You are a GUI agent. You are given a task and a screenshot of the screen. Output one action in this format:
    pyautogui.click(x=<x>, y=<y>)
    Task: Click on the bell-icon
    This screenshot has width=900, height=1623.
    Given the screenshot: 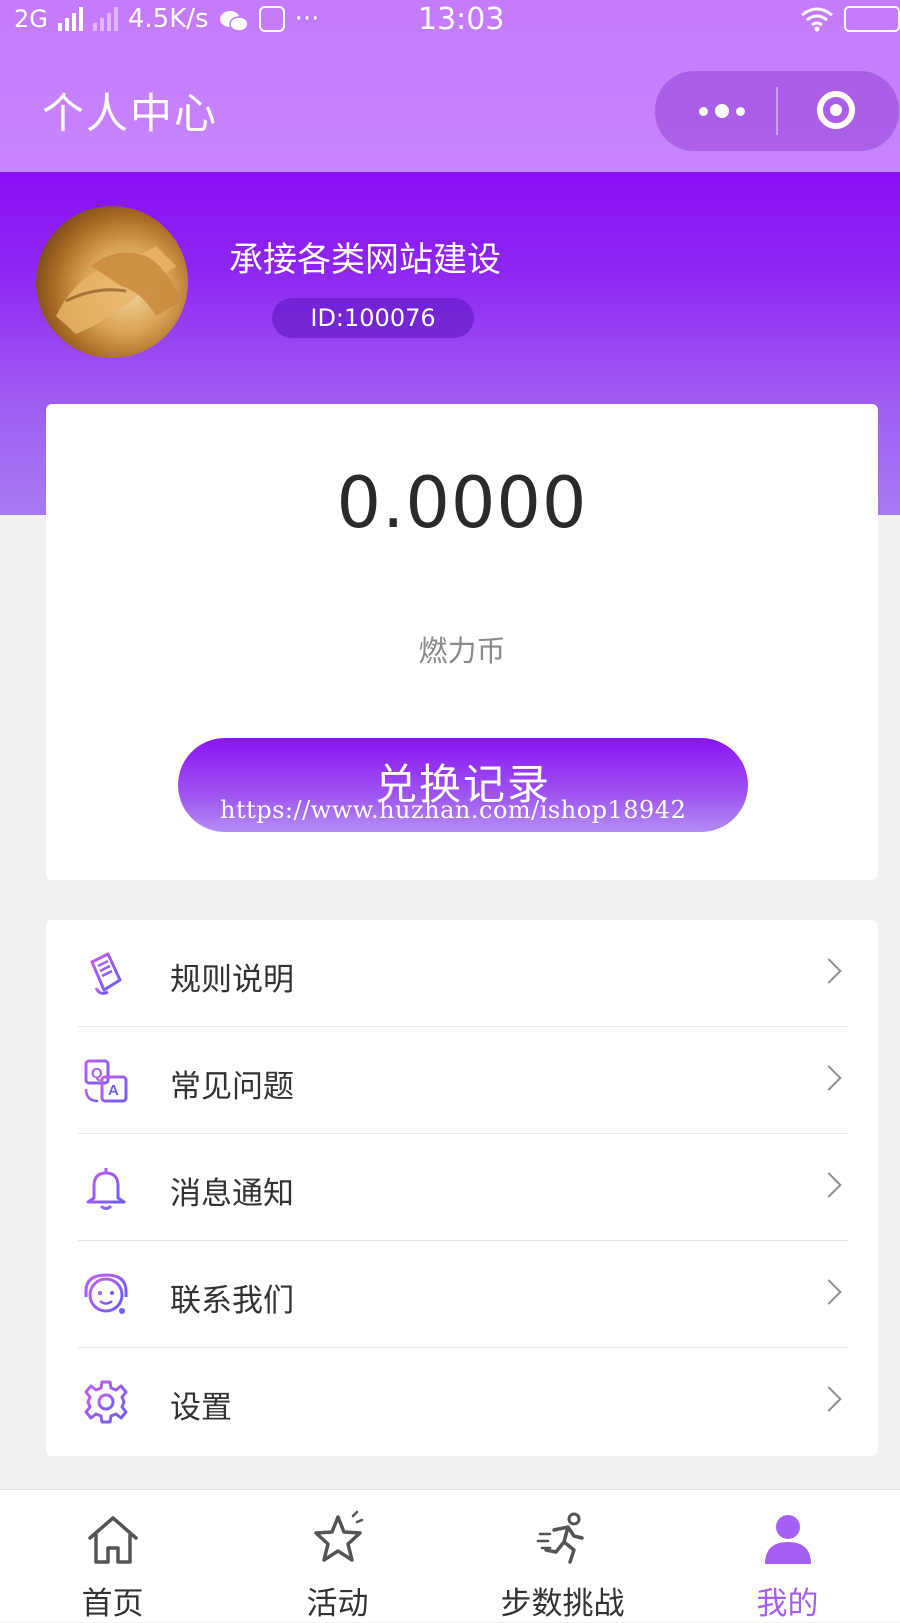 What is the action you would take?
    pyautogui.click(x=106, y=1189)
    